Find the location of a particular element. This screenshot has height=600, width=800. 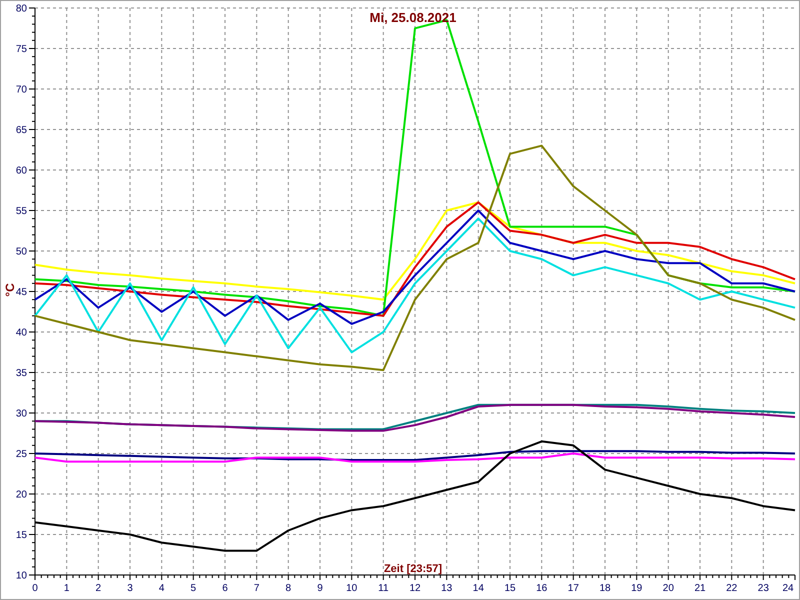

tick-label: 35 is located at coordinates (21, 373).